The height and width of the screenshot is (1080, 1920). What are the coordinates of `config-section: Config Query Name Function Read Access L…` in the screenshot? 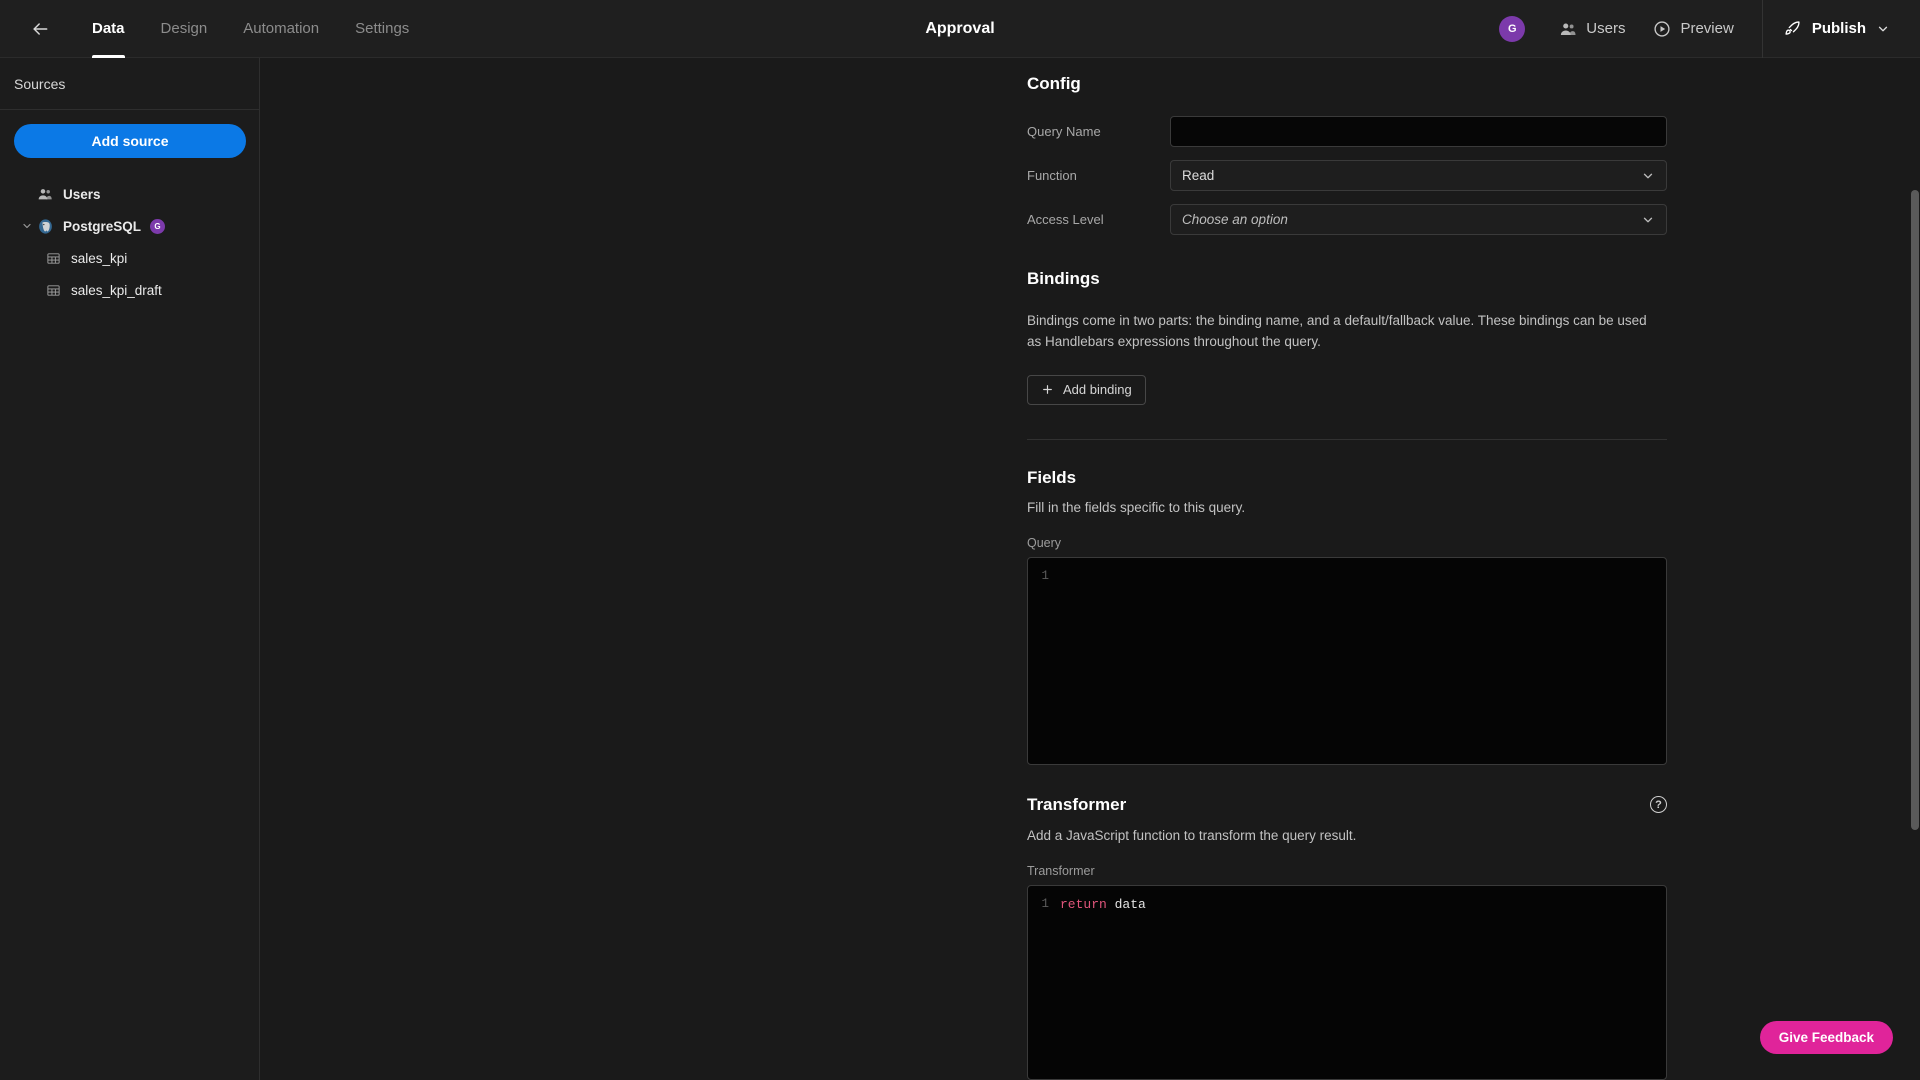 It's located at (1347, 146).